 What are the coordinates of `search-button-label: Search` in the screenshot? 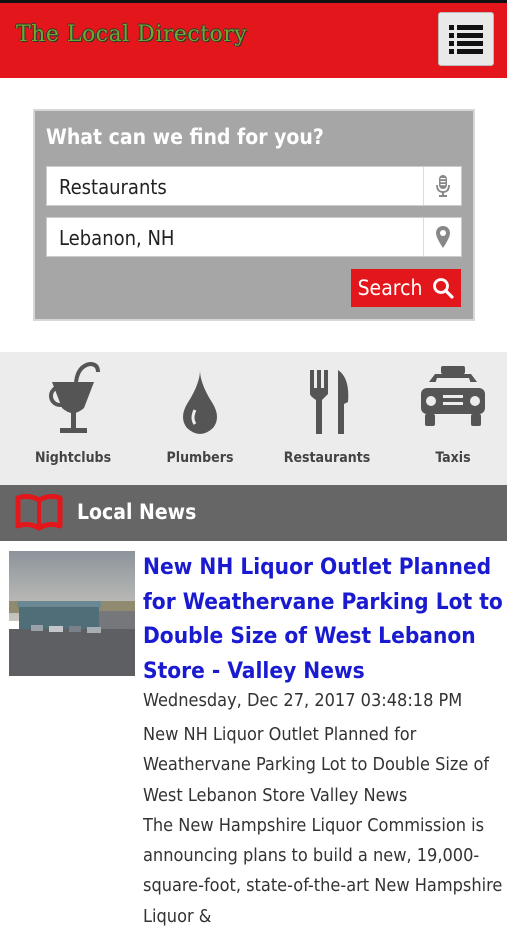 It's located at (390, 288).